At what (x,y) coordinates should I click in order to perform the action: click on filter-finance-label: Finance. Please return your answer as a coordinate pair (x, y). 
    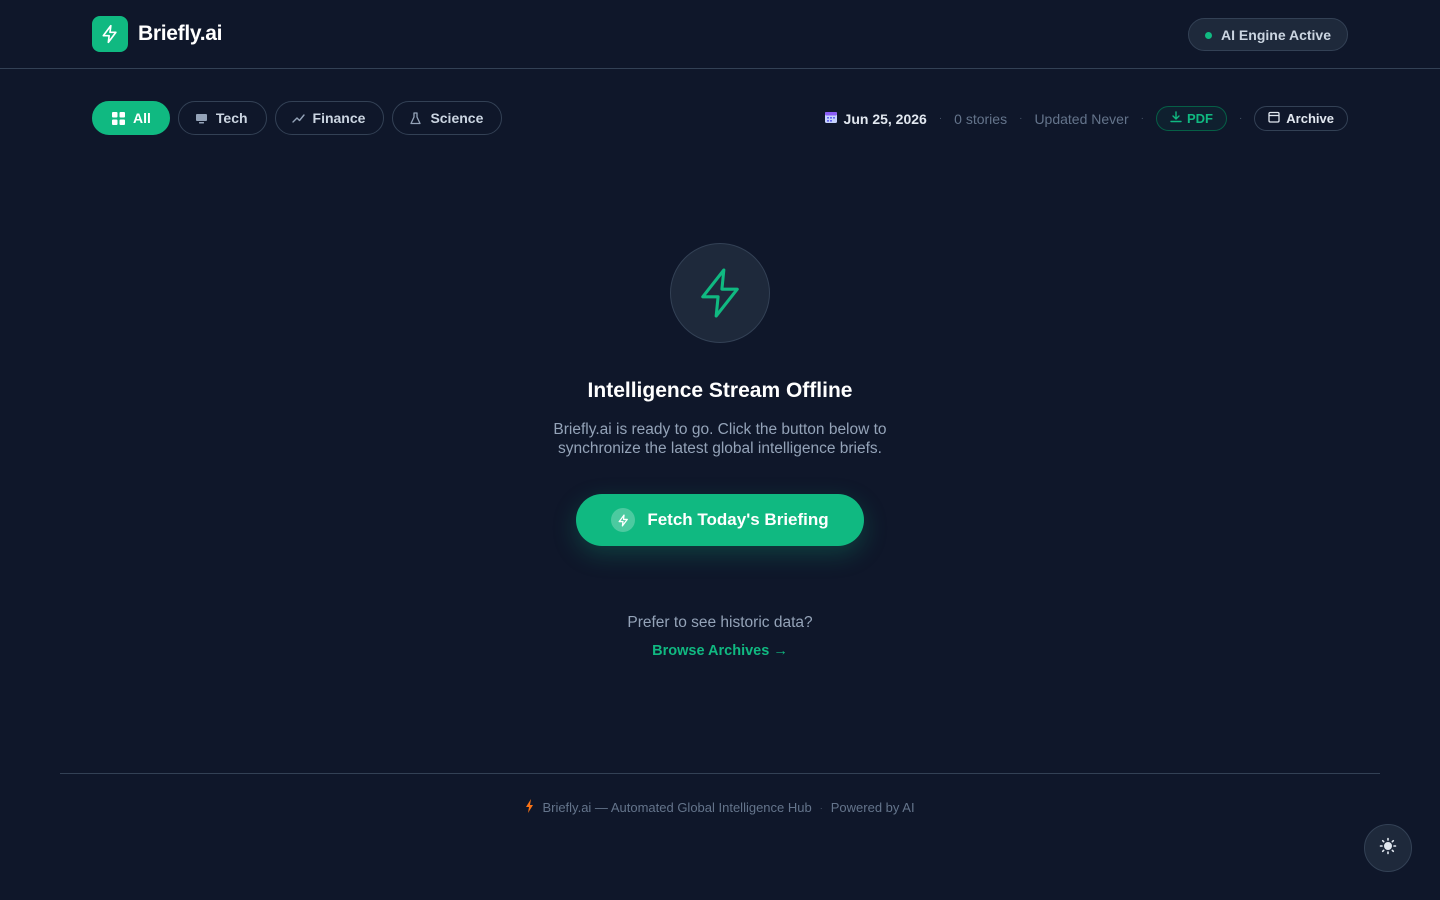
    Looking at the image, I should click on (339, 118).